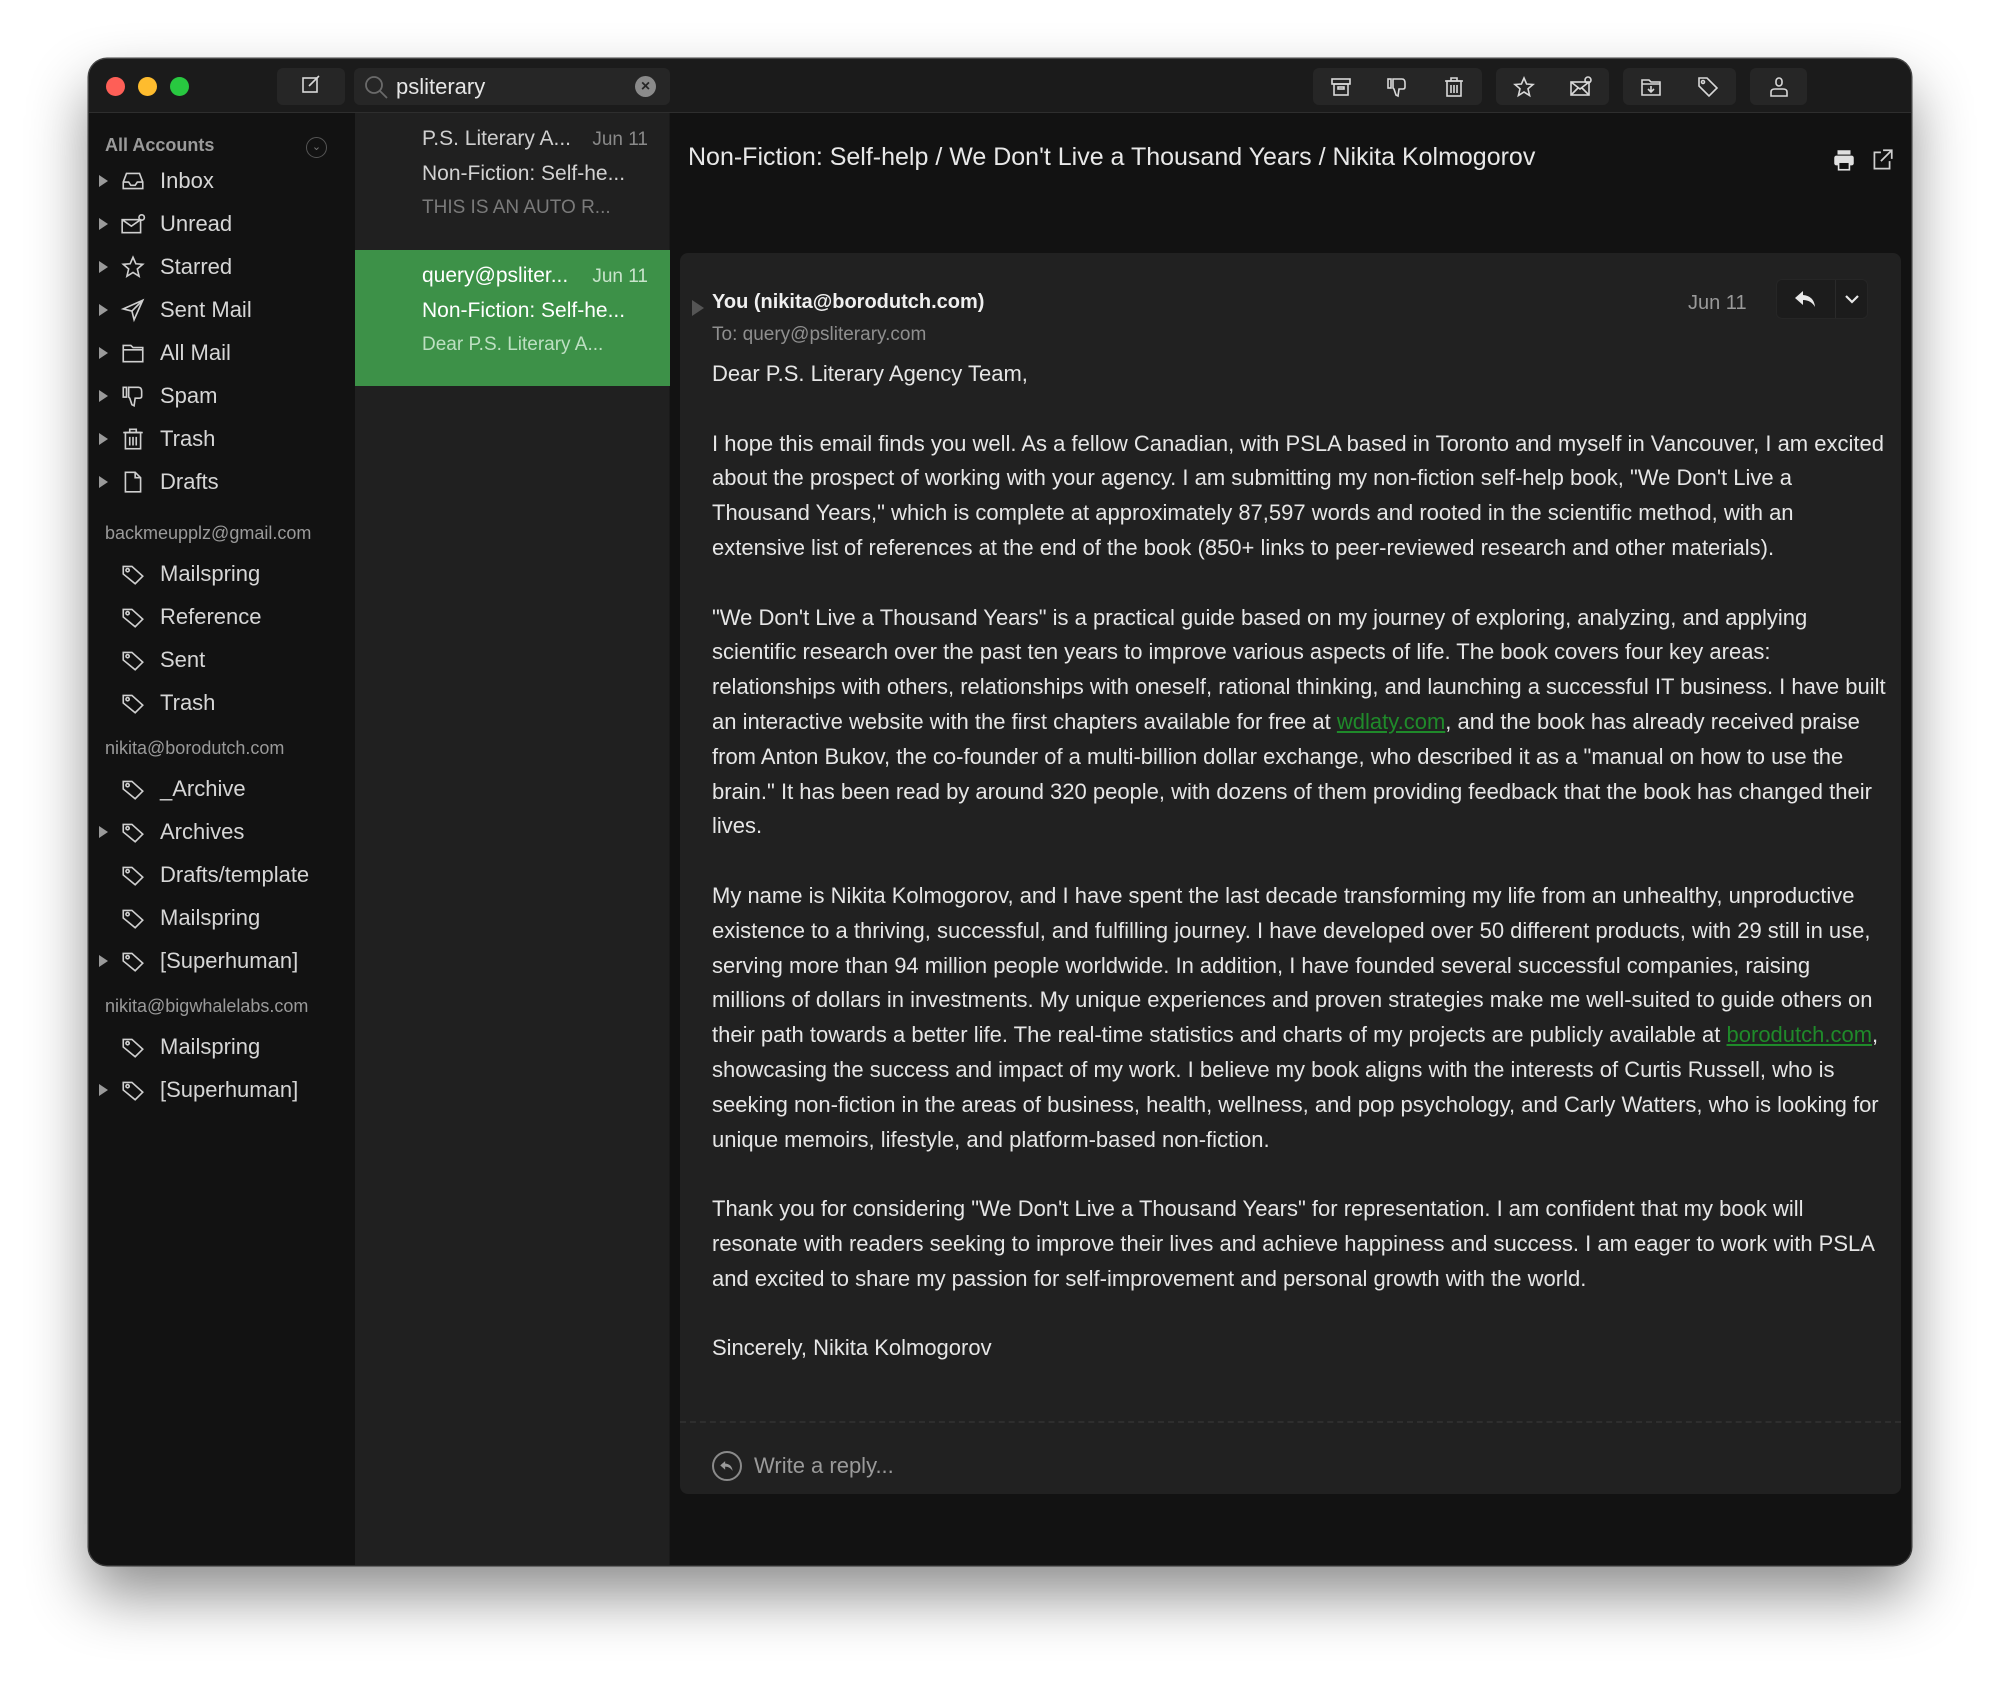 Image resolution: width=2000 pixels, height=1684 pixels. Describe the element at coordinates (133, 181) in the screenshot. I see `inbox-icon` at that location.